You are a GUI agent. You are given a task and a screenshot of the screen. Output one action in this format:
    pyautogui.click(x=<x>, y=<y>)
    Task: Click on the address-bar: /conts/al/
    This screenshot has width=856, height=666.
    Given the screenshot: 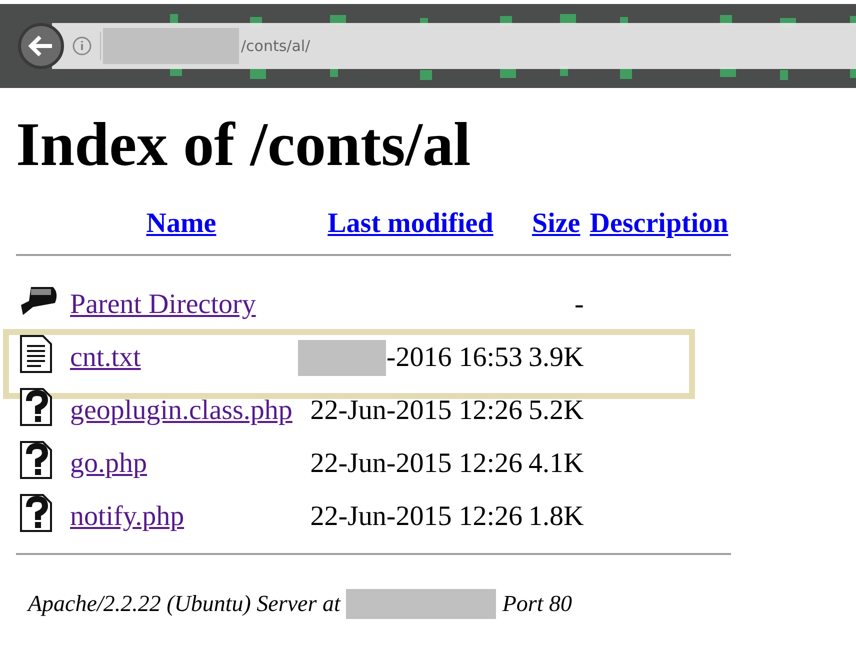 What is the action you would take?
    pyautogui.click(x=454, y=46)
    